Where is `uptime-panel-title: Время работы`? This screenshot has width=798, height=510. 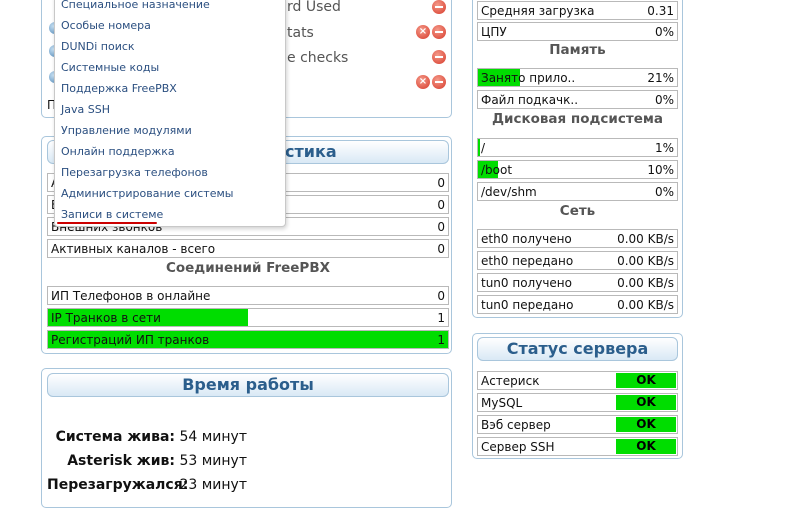
uptime-panel-title: Время работы is located at coordinates (248, 385).